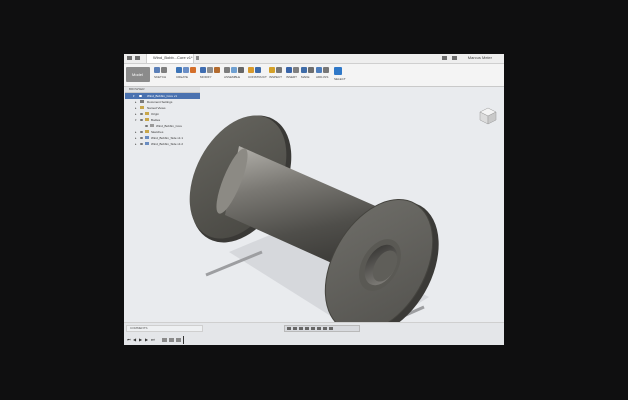 This screenshot has width=628, height=400. I want to click on insert-derive-icon, so click(289, 70).